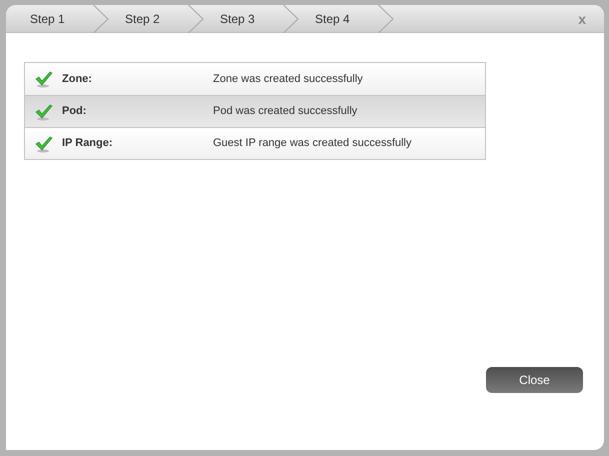  What do you see at coordinates (49, 18) in the screenshot?
I see `step-tab: Step 1` at bounding box center [49, 18].